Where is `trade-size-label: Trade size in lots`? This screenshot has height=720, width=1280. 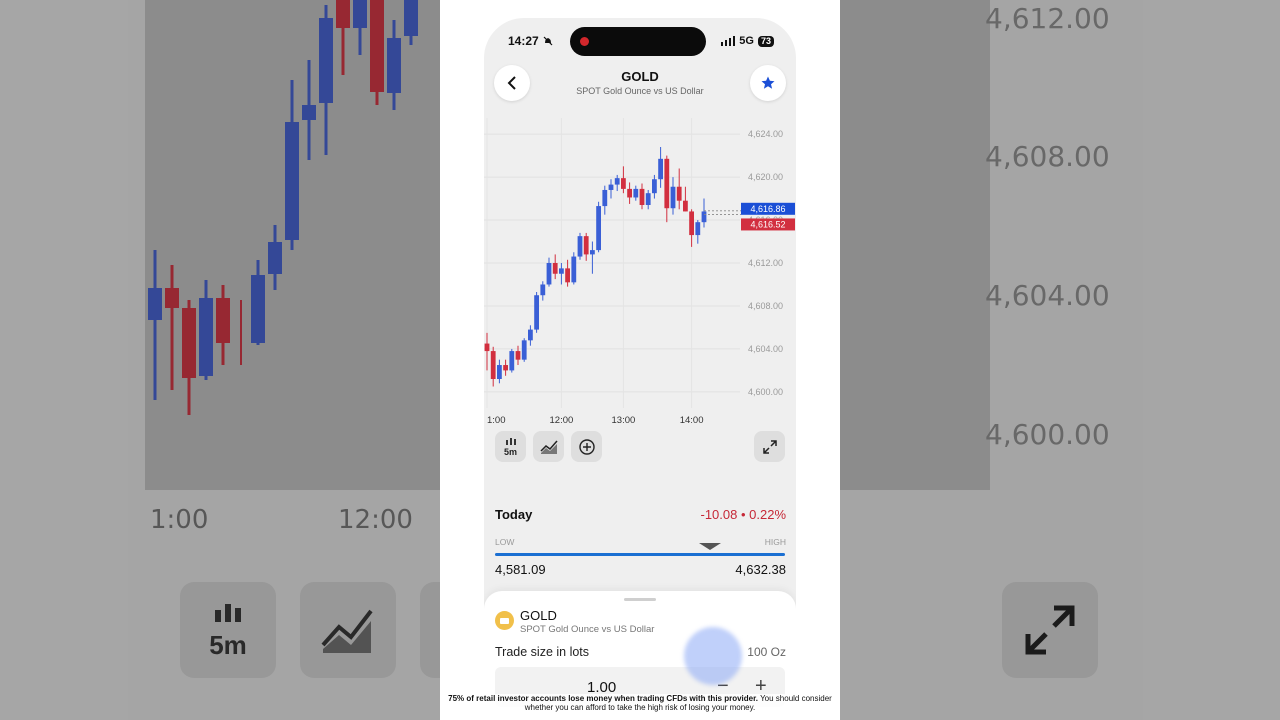 trade-size-label: Trade size in lots is located at coordinates (542, 652).